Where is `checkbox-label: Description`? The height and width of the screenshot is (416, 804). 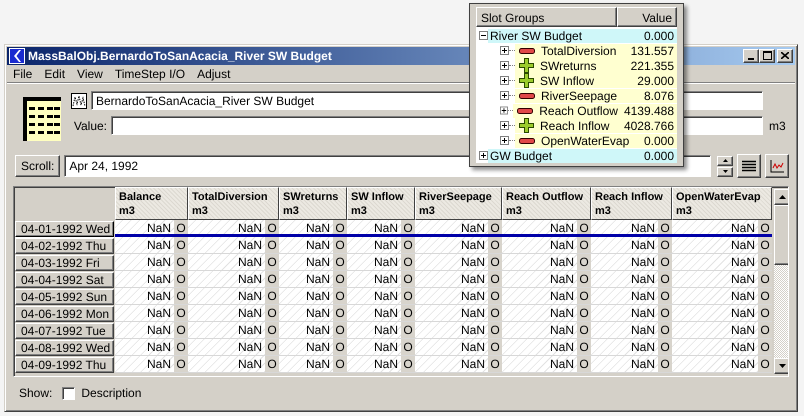 checkbox-label: Description is located at coordinates (111, 393).